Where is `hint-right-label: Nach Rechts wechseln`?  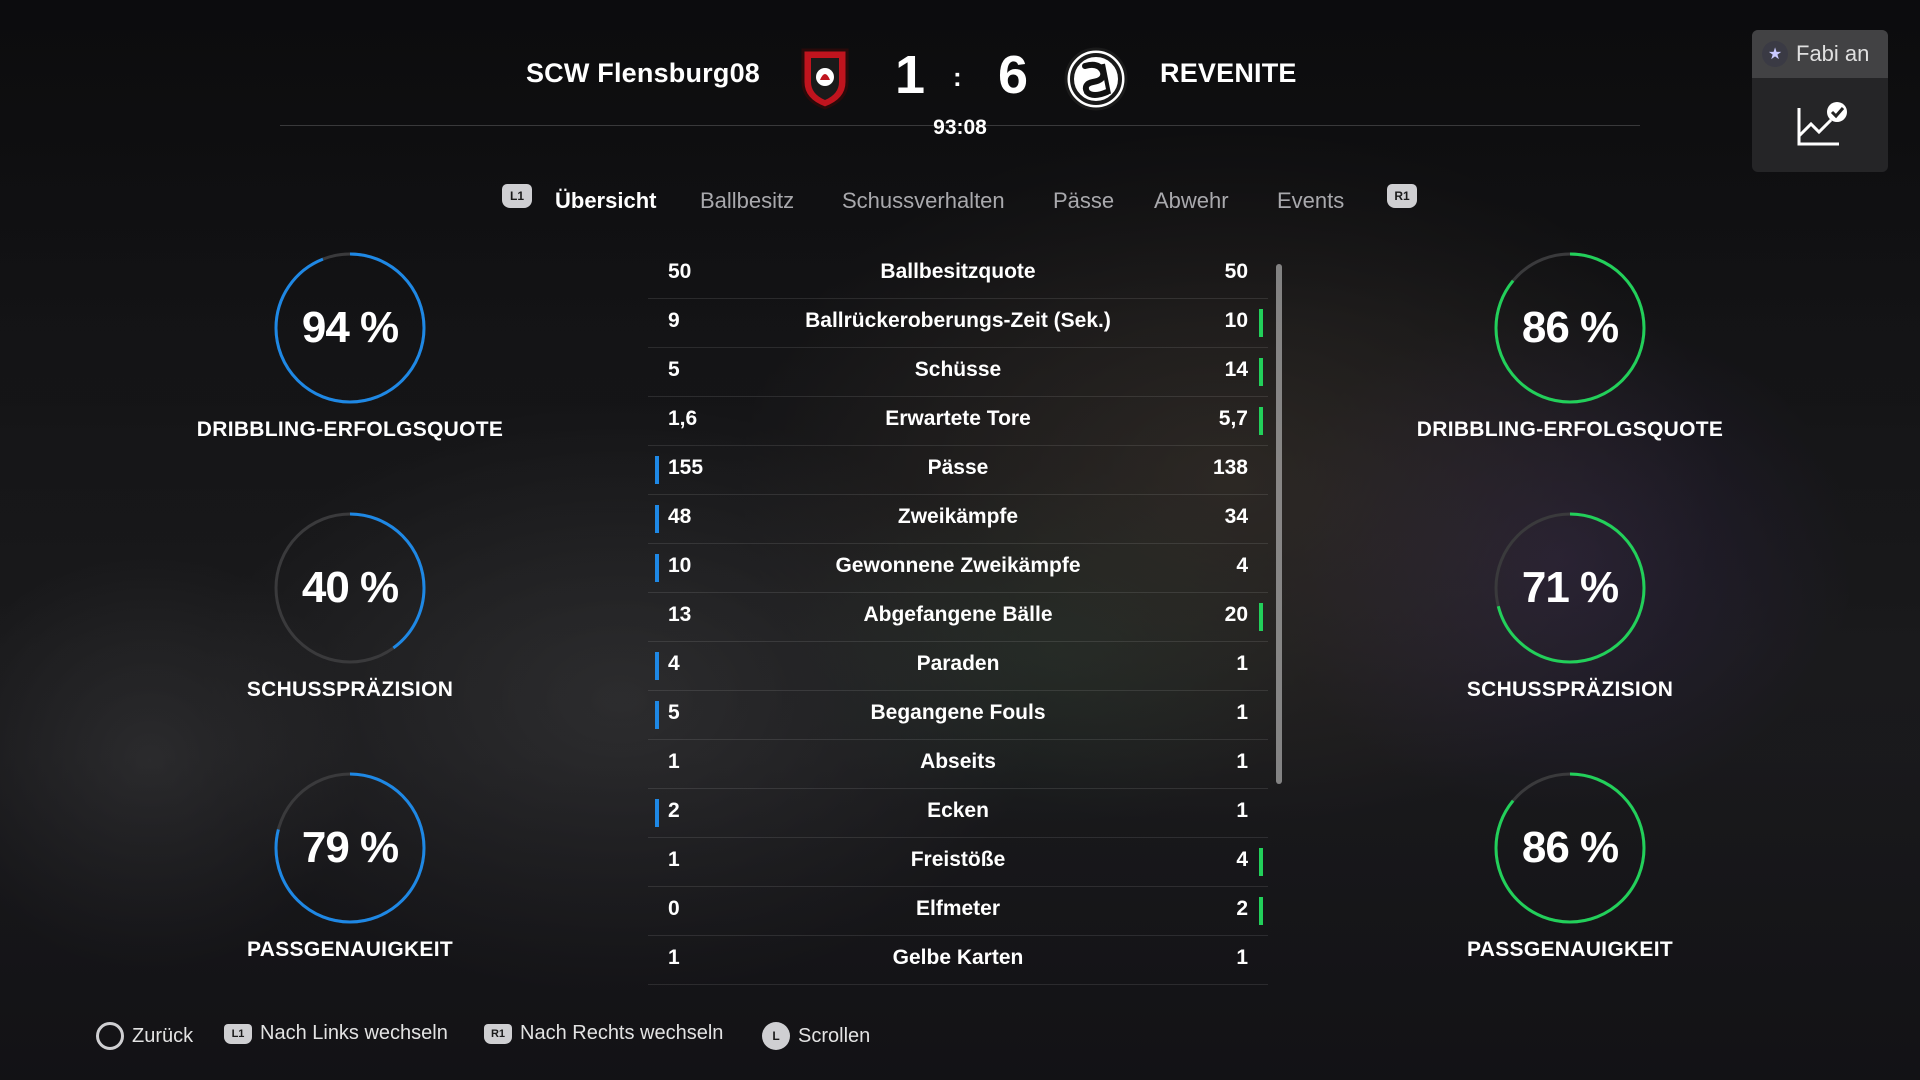 hint-right-label: Nach Rechts wechseln is located at coordinates (622, 1033).